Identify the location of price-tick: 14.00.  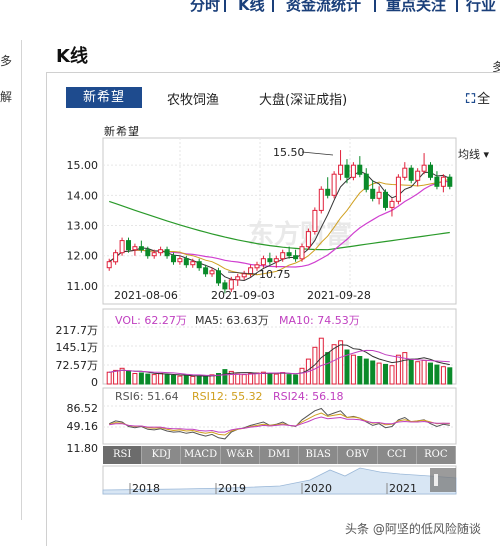
(83, 195).